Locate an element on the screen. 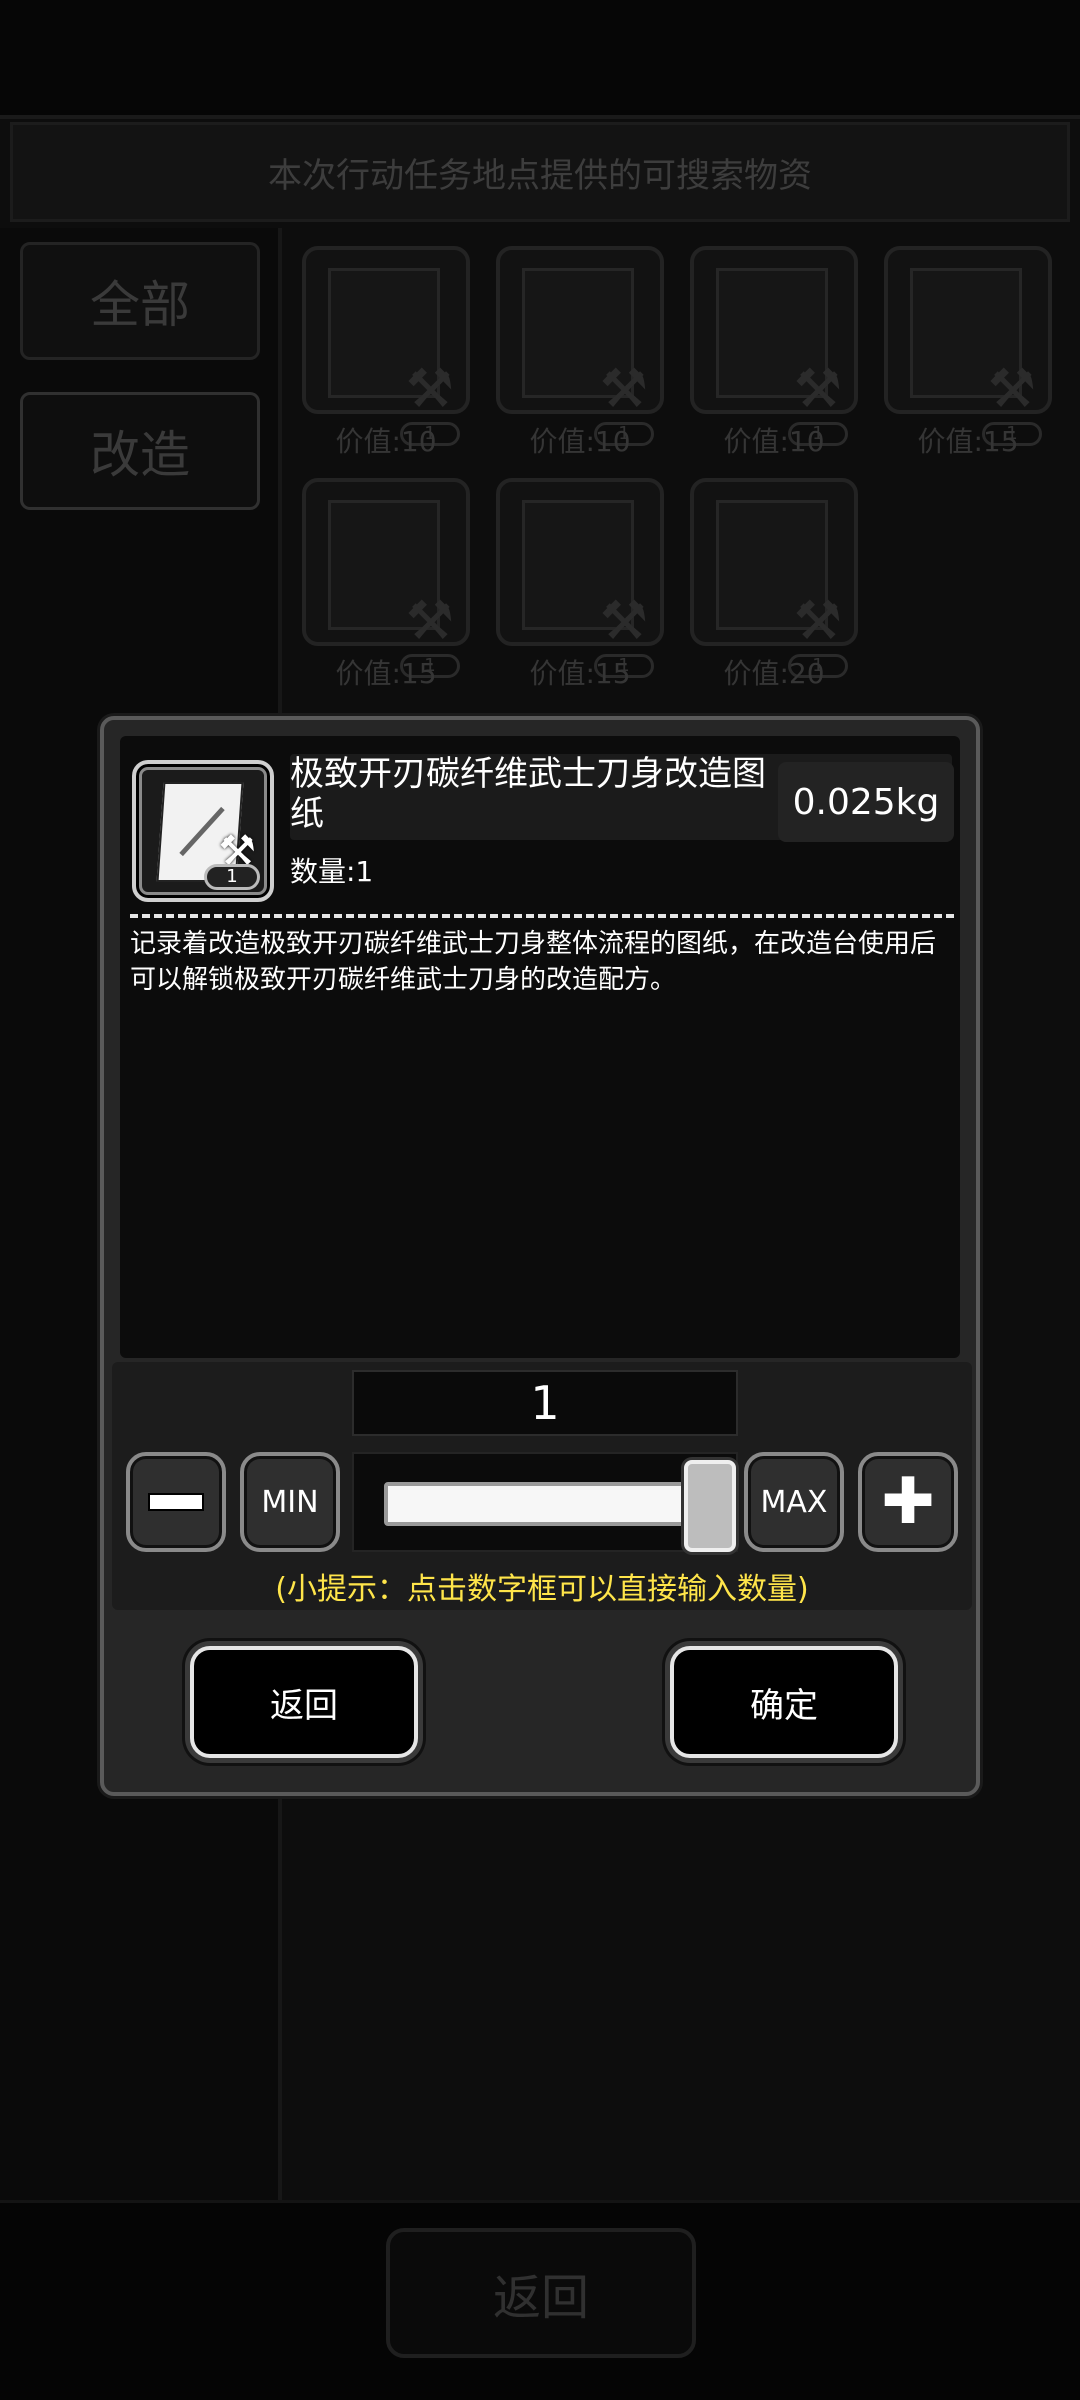  item-title: 极致开刃碳纤维武士刀身改造图纸 is located at coordinates (528, 794).